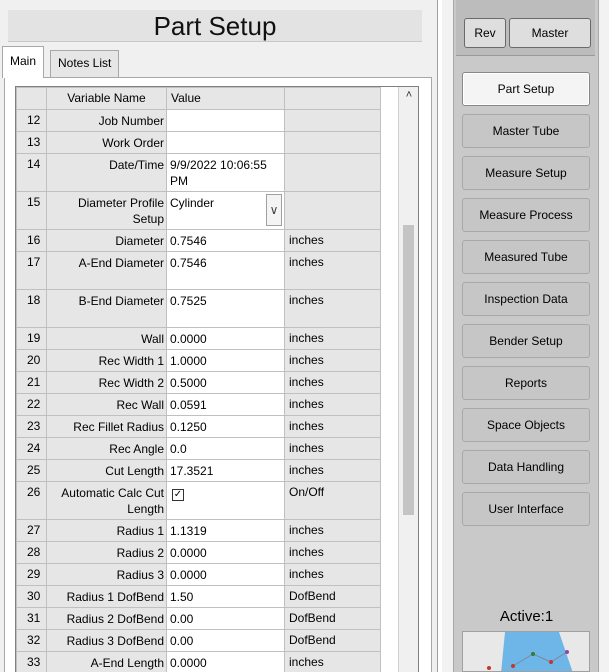  I want to click on scrollbar-thumb, so click(408, 370).